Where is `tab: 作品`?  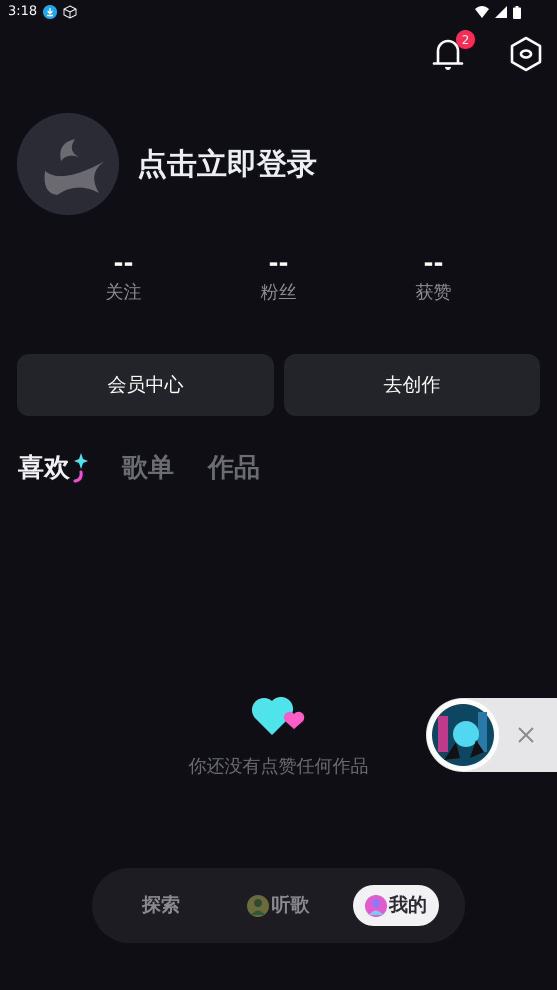
tab: 作品 is located at coordinates (234, 468).